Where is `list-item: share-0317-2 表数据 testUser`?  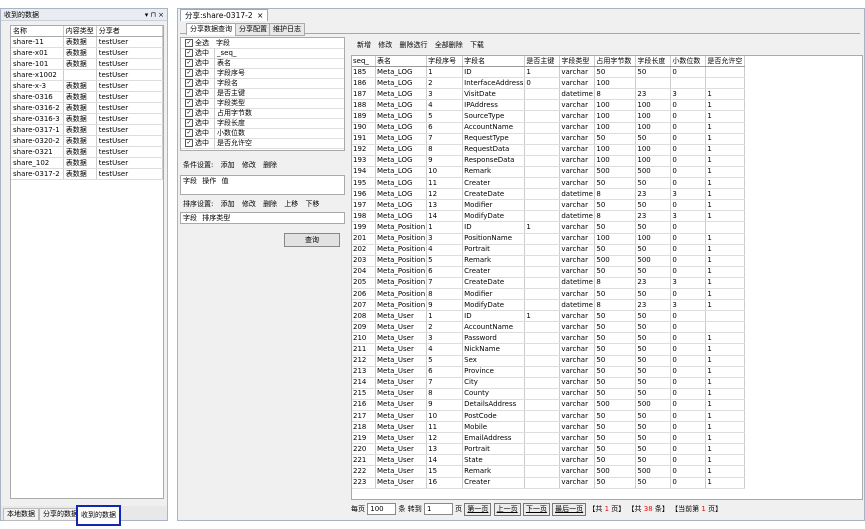
list-item: share-0317-2 表数据 testUser is located at coordinates (87, 174).